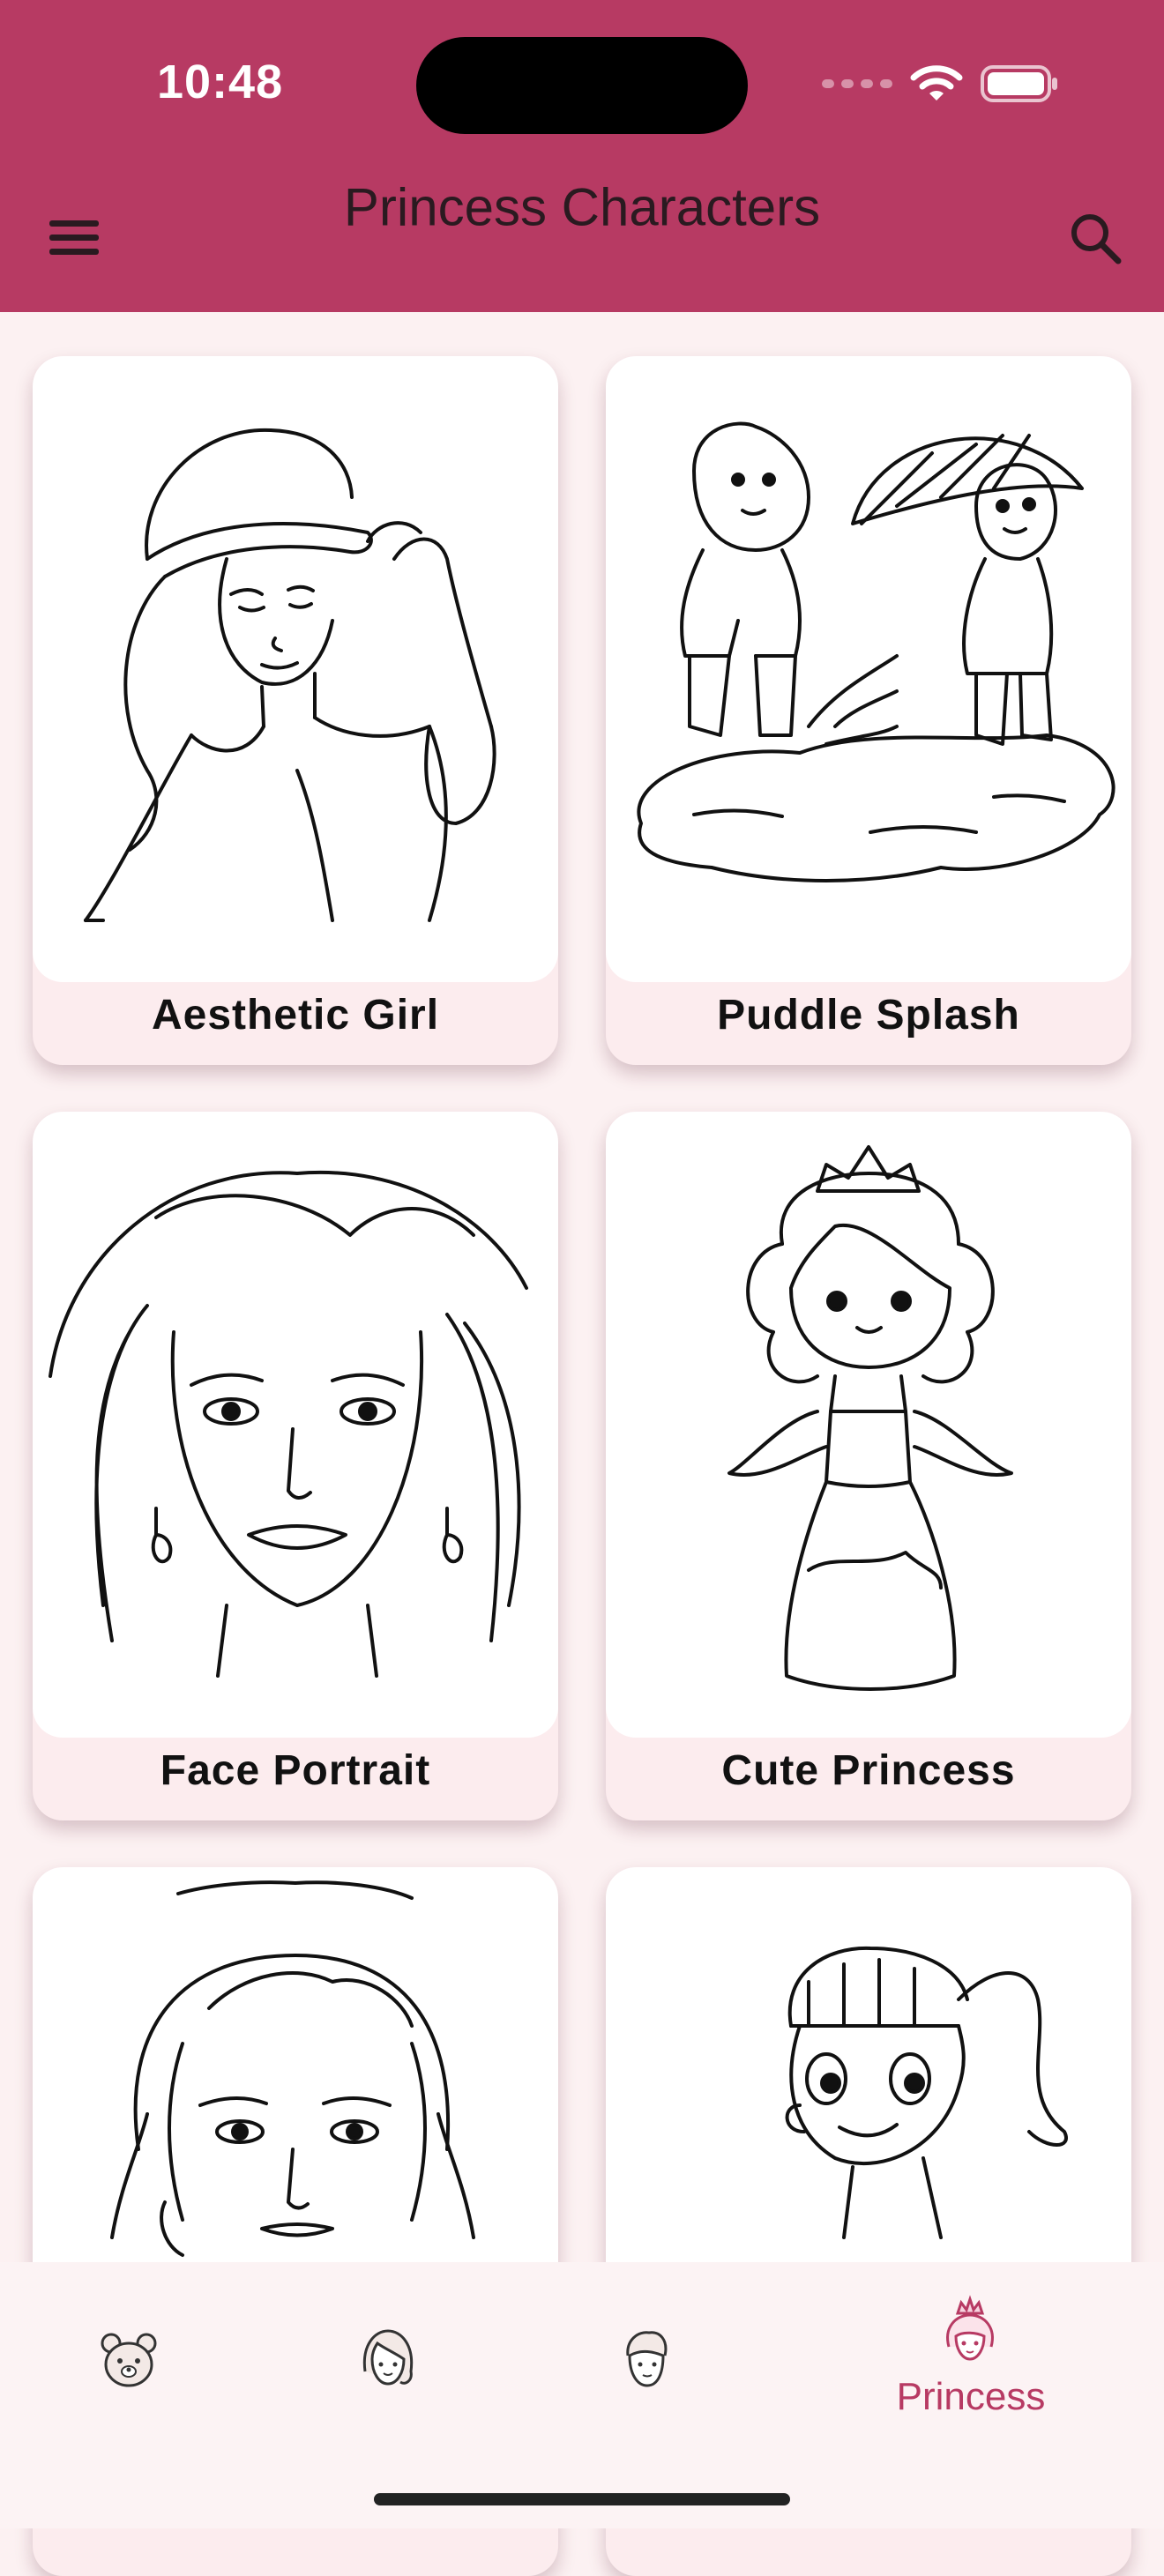  I want to click on card-cute-princess: Cute Princess, so click(868, 1466).